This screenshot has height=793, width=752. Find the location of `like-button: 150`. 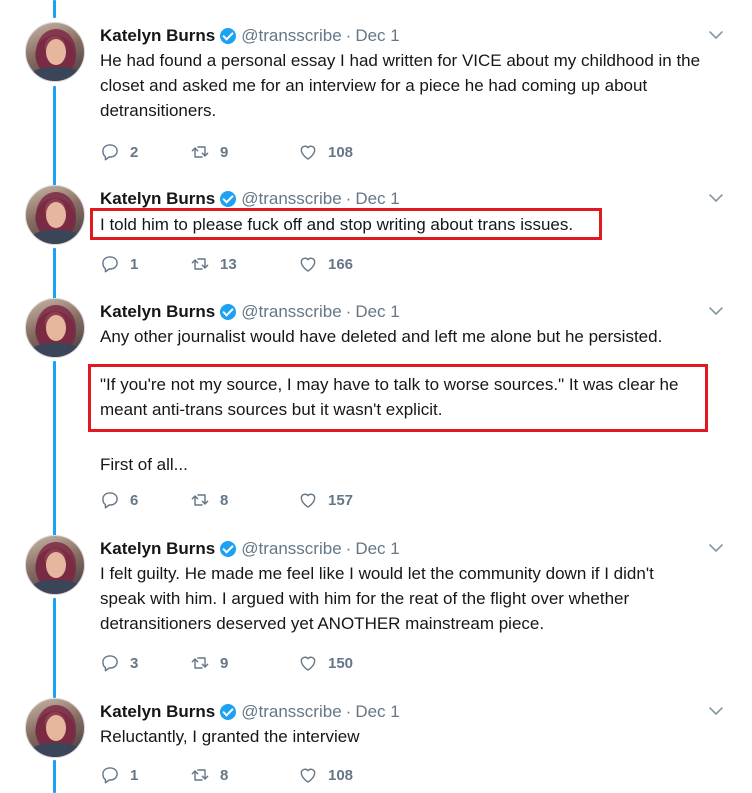

like-button: 150 is located at coordinates (343, 663).